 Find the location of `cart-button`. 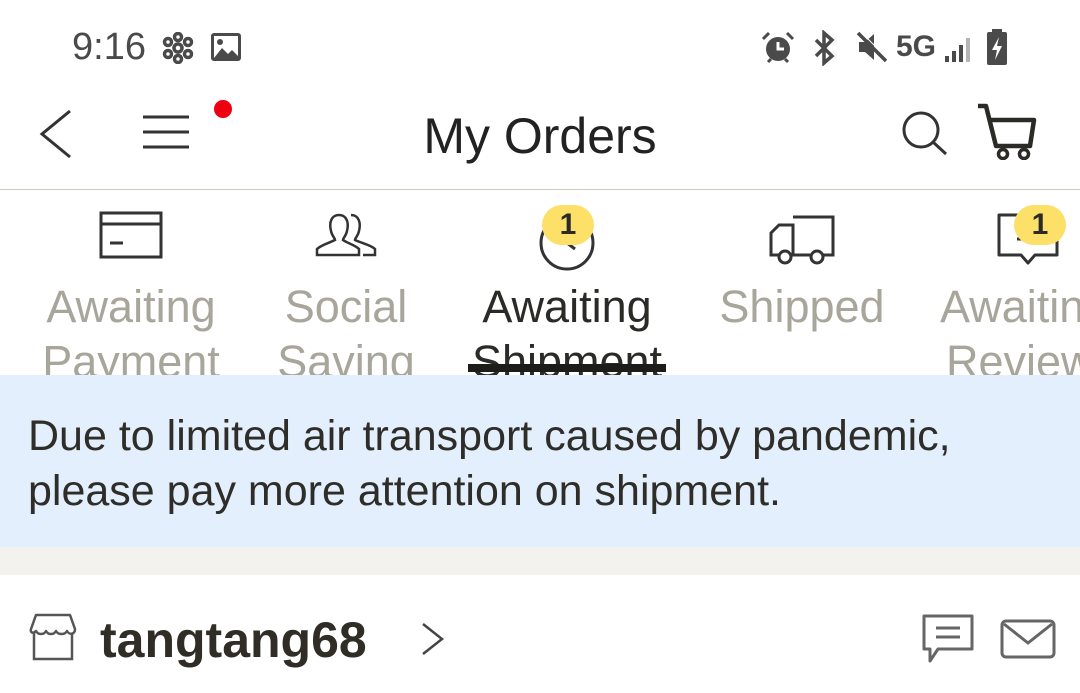

cart-button is located at coordinates (1008, 131).